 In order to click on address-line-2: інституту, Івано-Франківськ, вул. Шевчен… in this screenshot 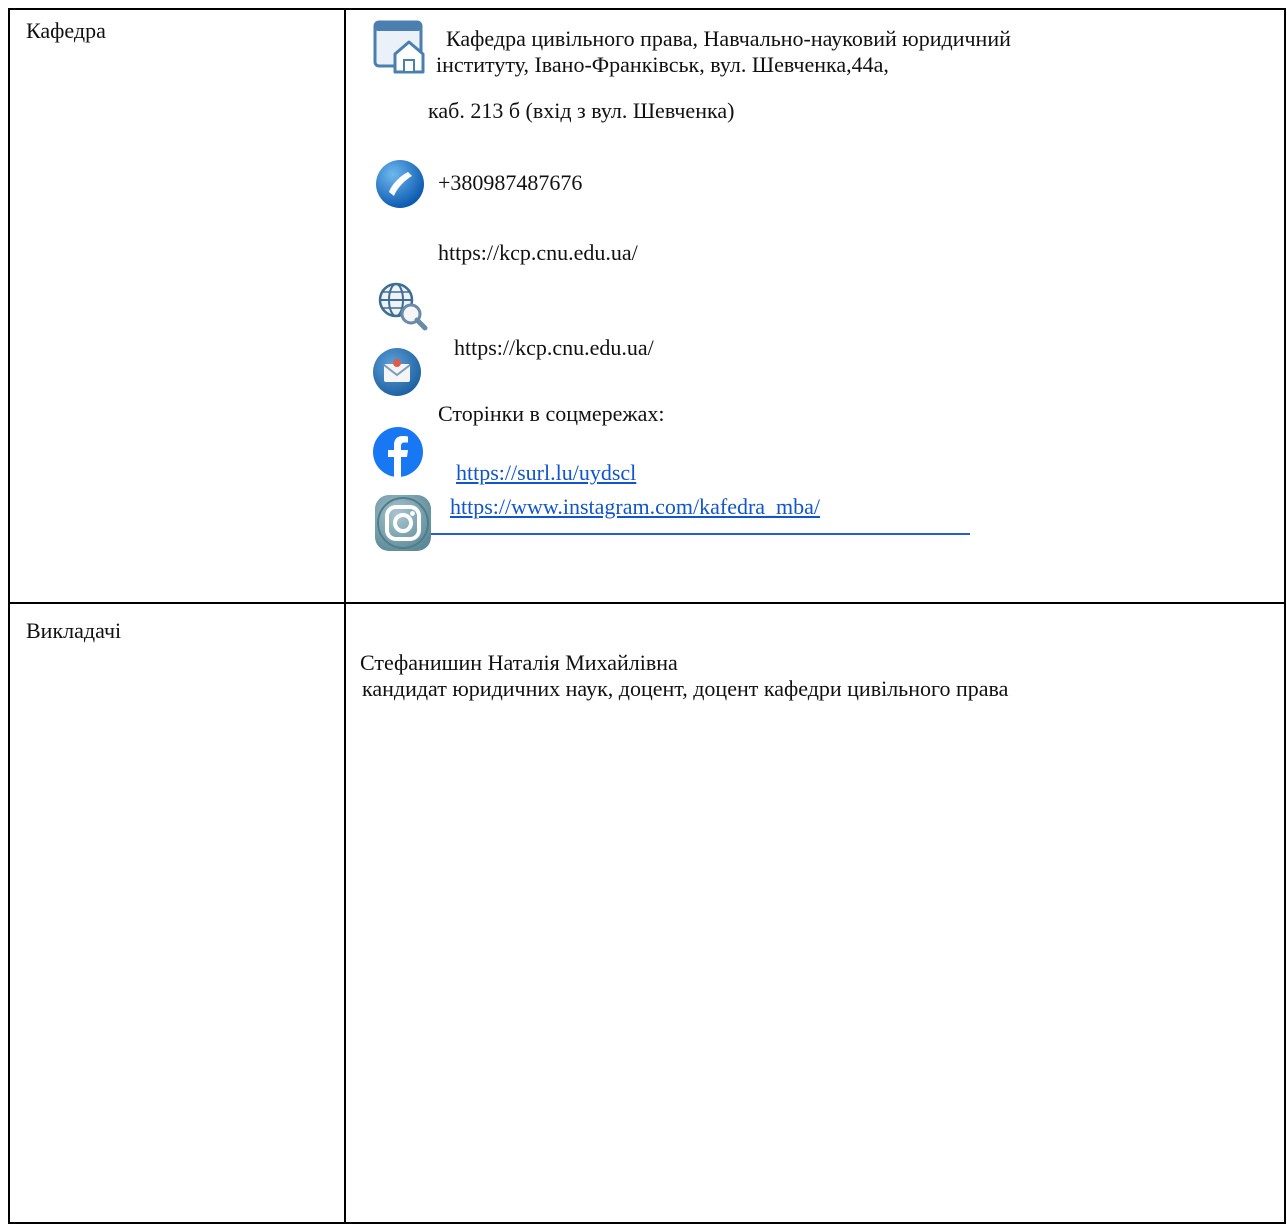, I will do `click(662, 64)`.